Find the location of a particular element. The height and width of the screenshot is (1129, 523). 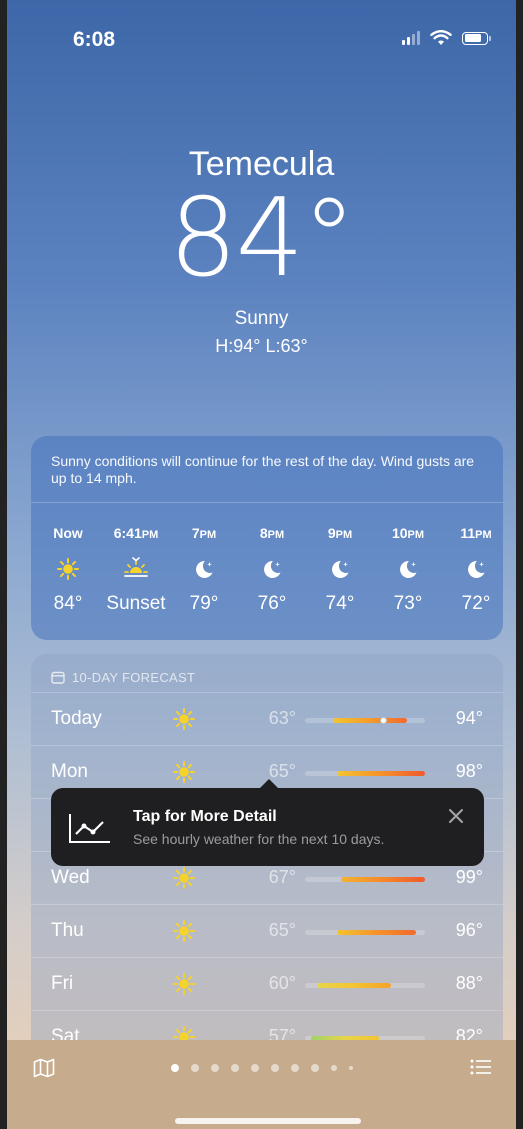

high-temp: 98° is located at coordinates (469, 771).